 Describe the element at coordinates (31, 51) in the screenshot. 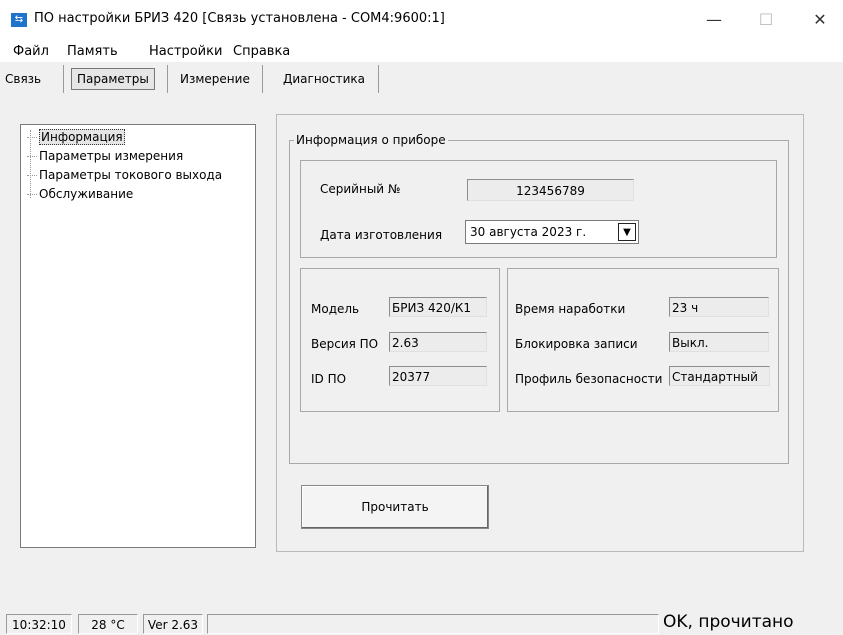

I see `menu-file: Файл` at that location.